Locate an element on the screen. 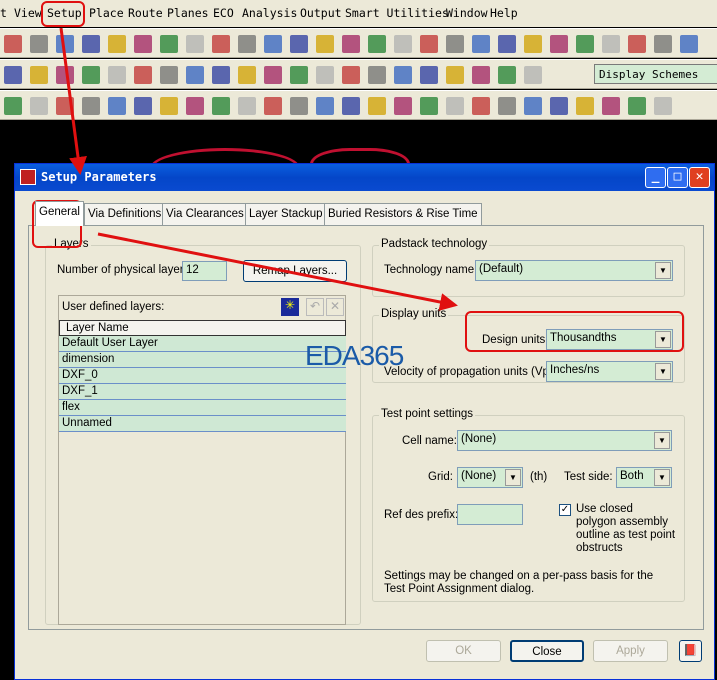 This screenshot has height=680, width=717. arrow-to-design-units is located at coordinates (277, 271).